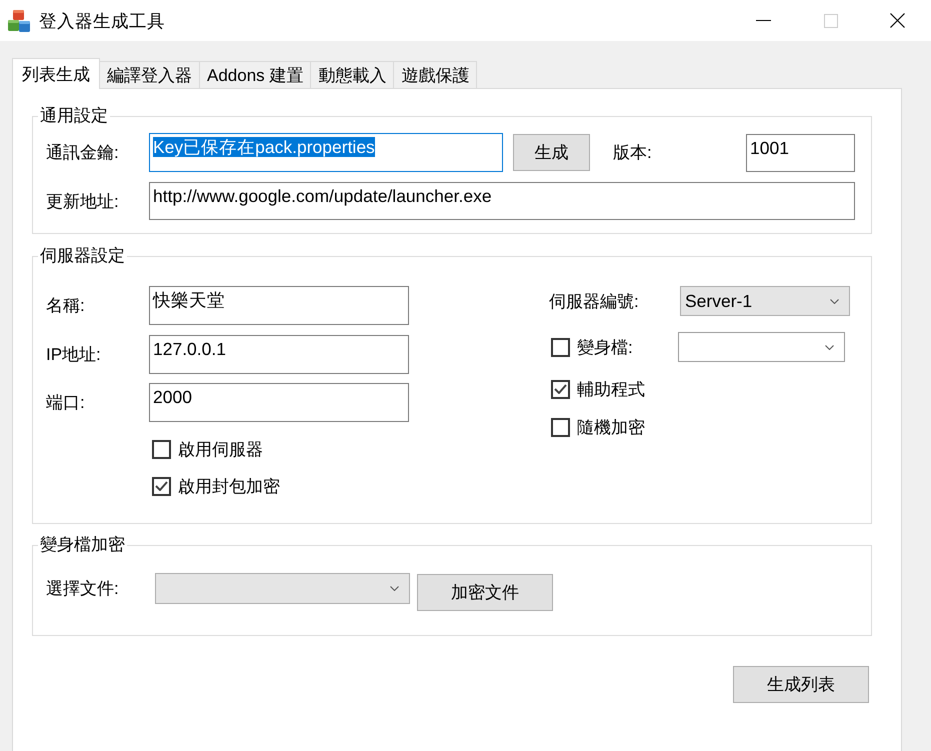  Describe the element at coordinates (765, 301) in the screenshot. I see `dropdown: Server-1` at that location.